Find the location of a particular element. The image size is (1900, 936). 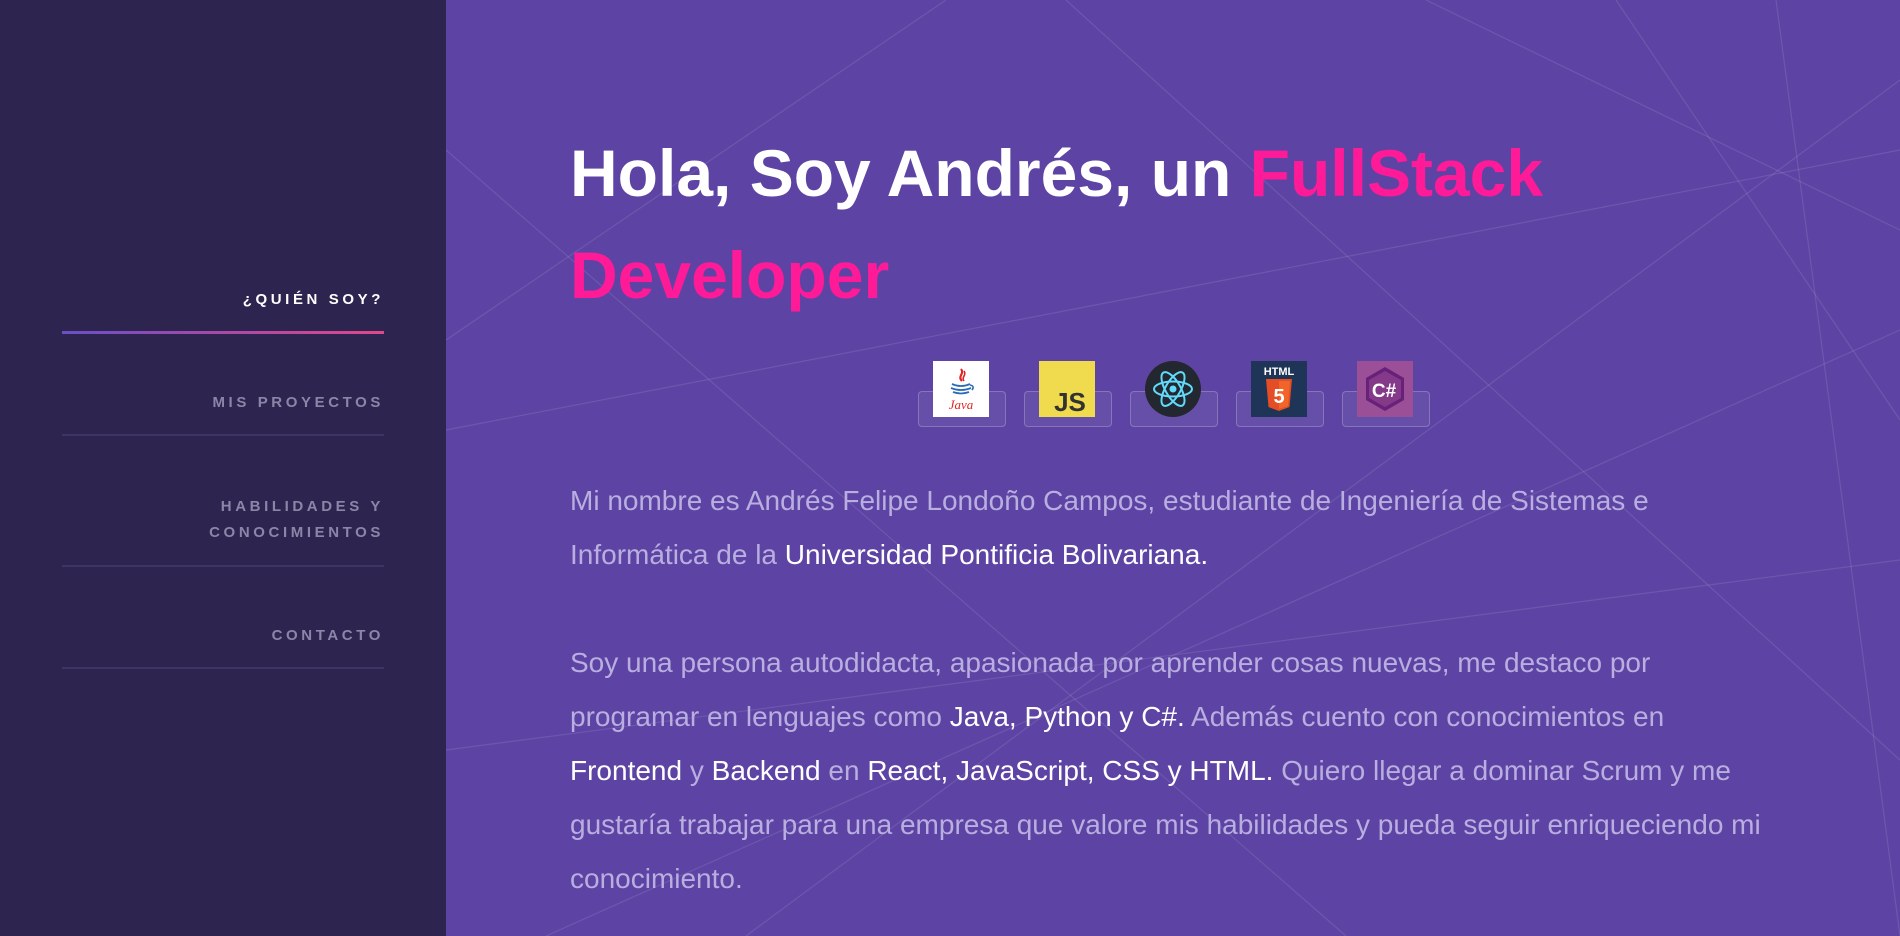

tech-item-html5: HTML 5 is located at coordinates (1280, 393).